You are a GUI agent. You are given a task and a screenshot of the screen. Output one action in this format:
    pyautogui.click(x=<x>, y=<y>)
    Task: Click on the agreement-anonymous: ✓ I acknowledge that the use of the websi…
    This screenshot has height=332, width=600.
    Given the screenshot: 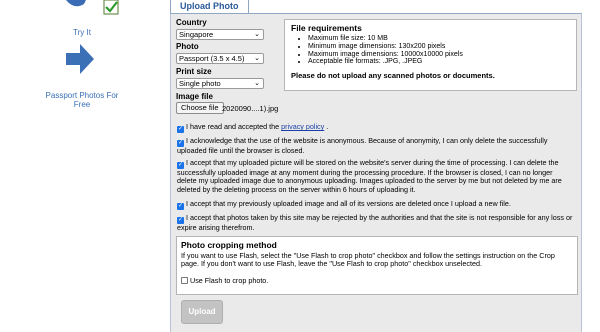 What is the action you would take?
    pyautogui.click(x=375, y=145)
    